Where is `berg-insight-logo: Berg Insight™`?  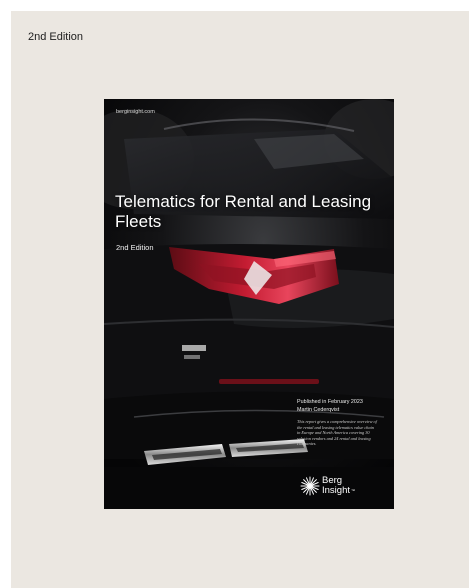 berg-insight-logo: Berg Insight™ is located at coordinates (340, 487).